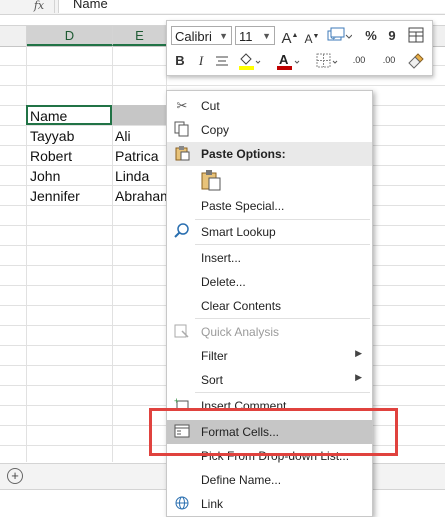 This screenshot has height=517, width=445. What do you see at coordinates (51, 156) in the screenshot?
I see `cell-d3: Robert` at bounding box center [51, 156].